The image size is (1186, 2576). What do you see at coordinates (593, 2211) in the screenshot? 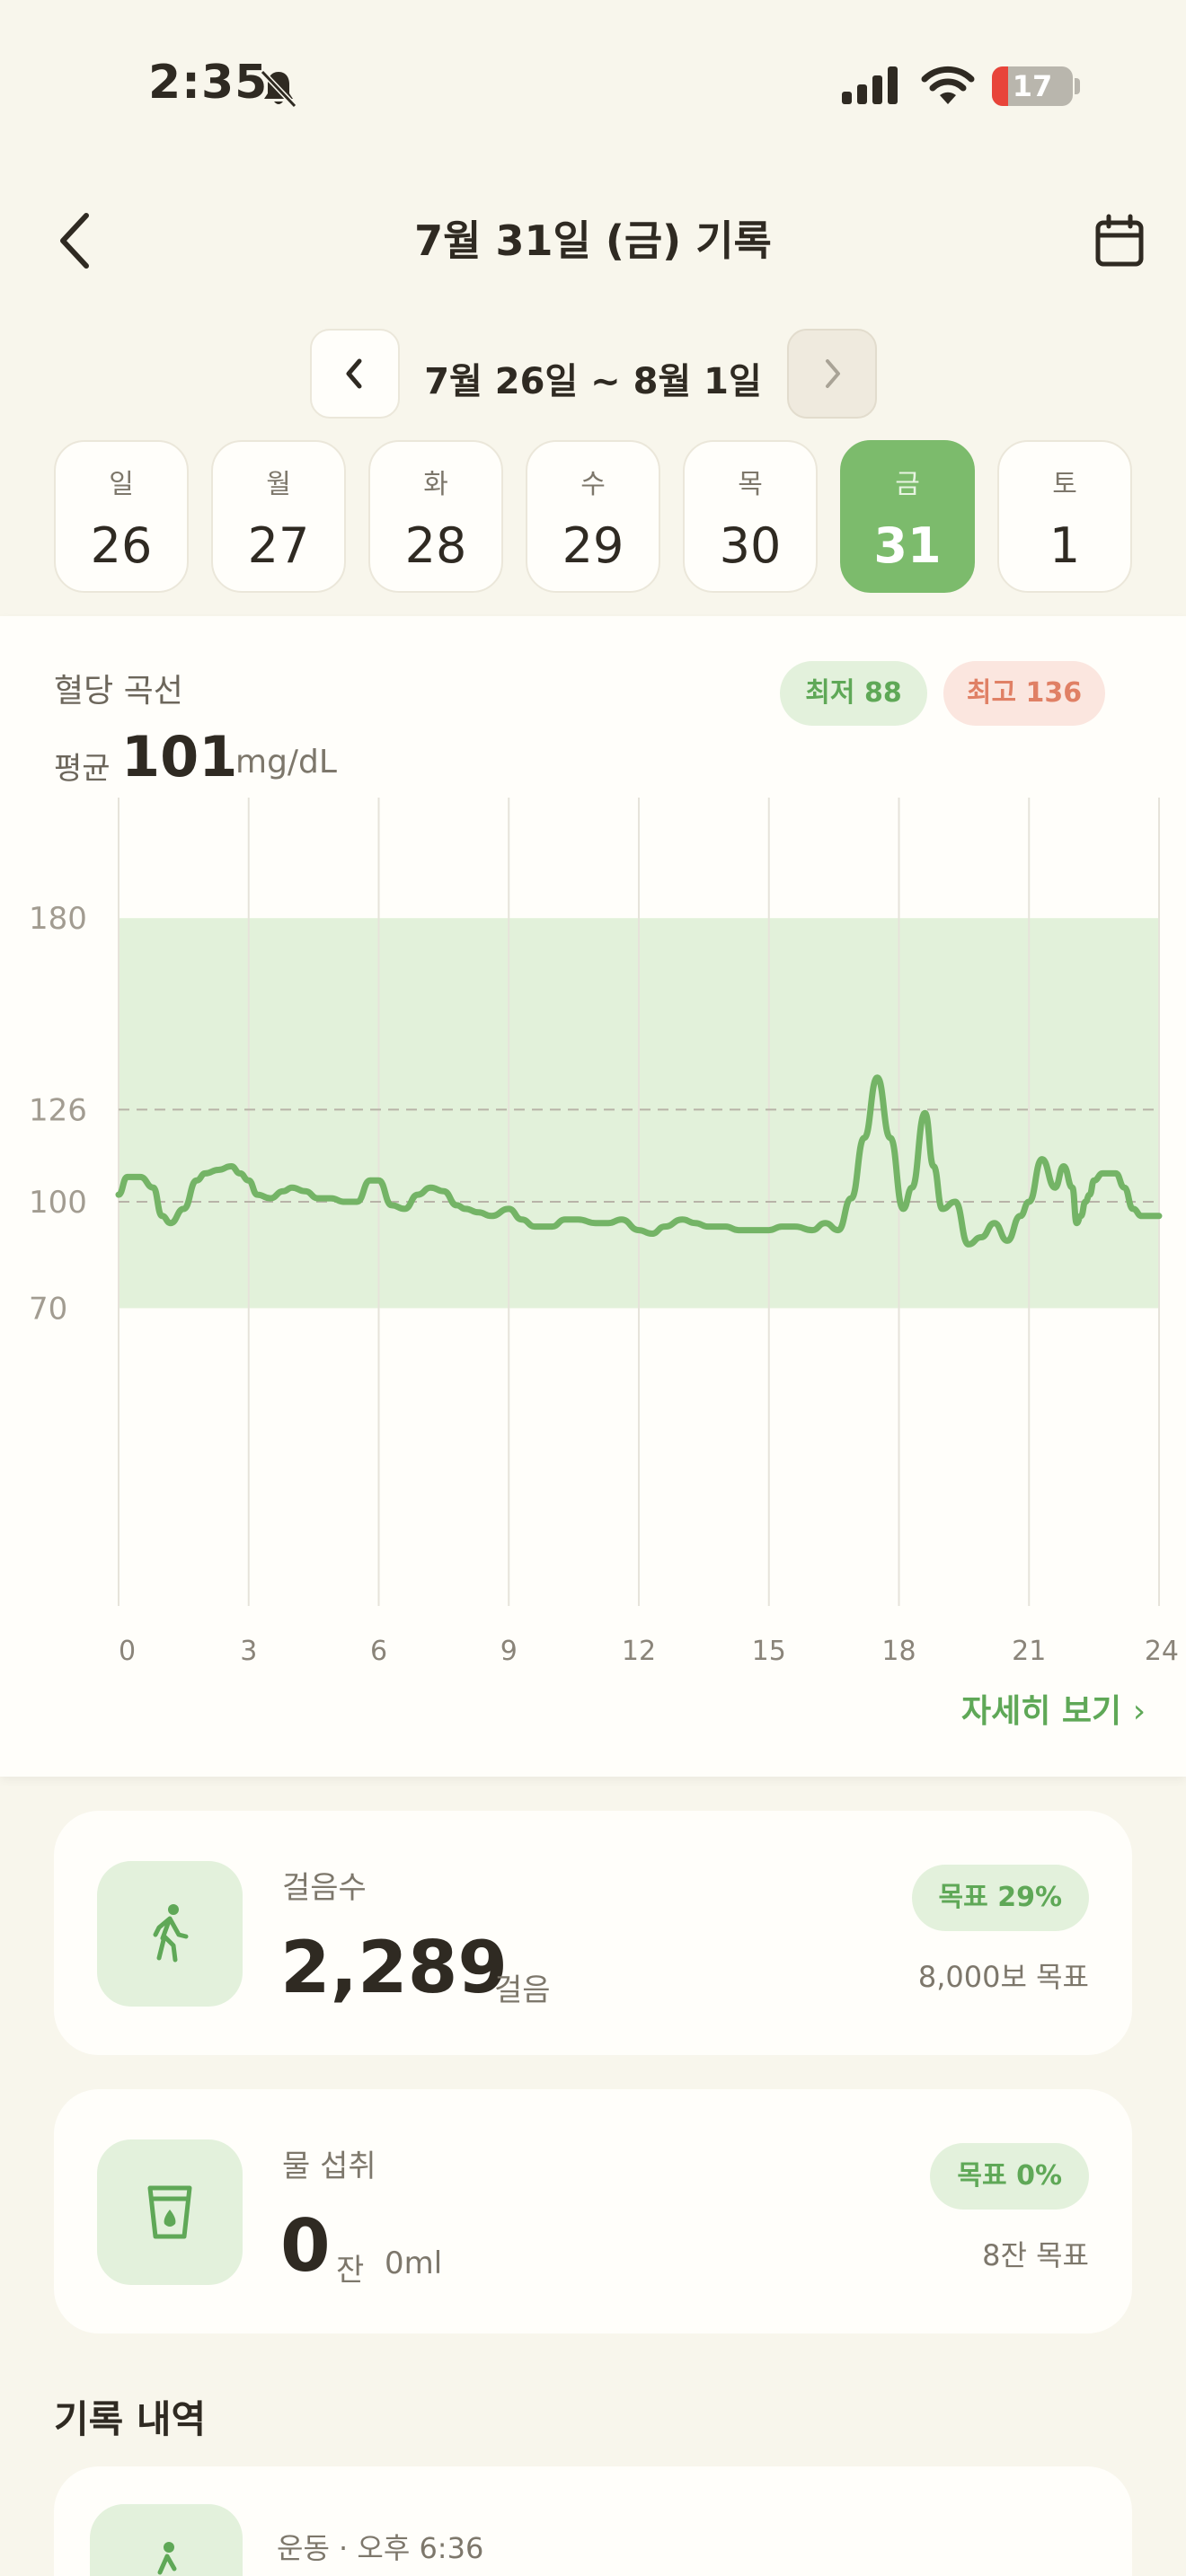
I see `water-card: 물 섭취 0 잔 0ml 목표 0% 8잔 목표` at bounding box center [593, 2211].